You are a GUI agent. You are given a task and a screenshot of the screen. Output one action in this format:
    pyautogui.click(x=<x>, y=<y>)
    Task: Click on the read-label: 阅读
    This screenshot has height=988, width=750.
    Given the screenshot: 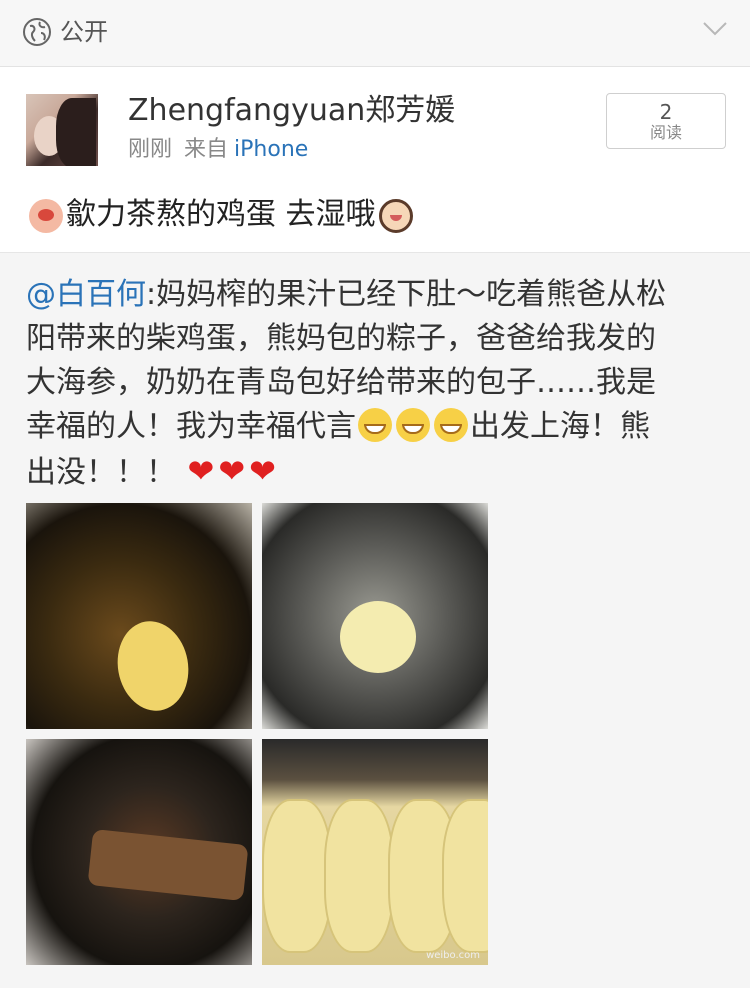 What is the action you would take?
    pyautogui.click(x=665, y=132)
    